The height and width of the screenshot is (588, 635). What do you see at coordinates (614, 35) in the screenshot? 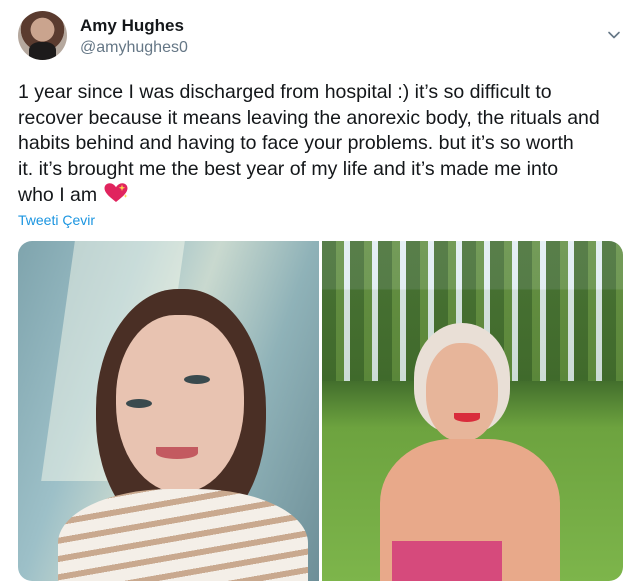
I see `chevron-down-icon` at bounding box center [614, 35].